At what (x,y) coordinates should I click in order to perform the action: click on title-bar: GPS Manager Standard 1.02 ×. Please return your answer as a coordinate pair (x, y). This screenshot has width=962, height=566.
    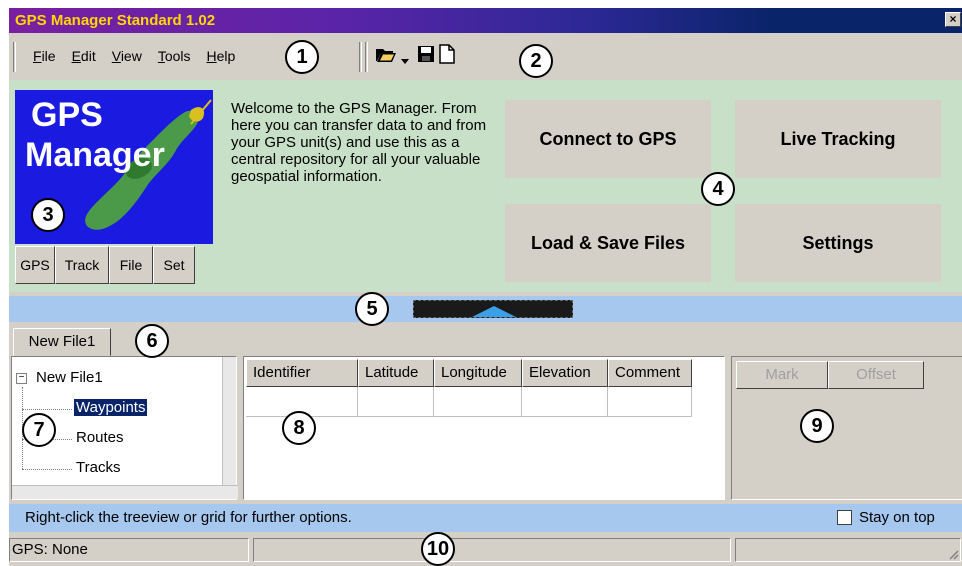
    Looking at the image, I should click on (485, 20).